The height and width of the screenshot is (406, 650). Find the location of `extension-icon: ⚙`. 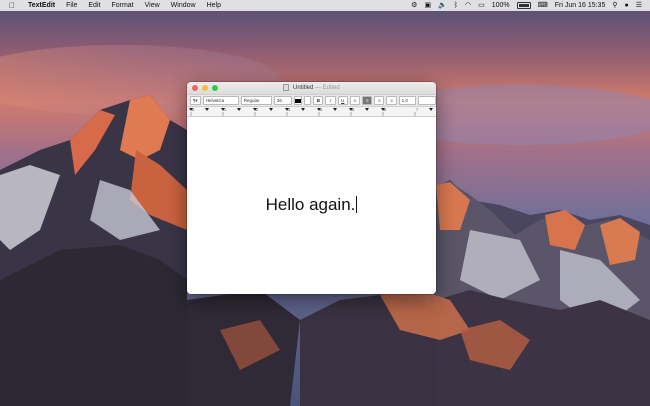

extension-icon: ⚙ is located at coordinates (414, 5).